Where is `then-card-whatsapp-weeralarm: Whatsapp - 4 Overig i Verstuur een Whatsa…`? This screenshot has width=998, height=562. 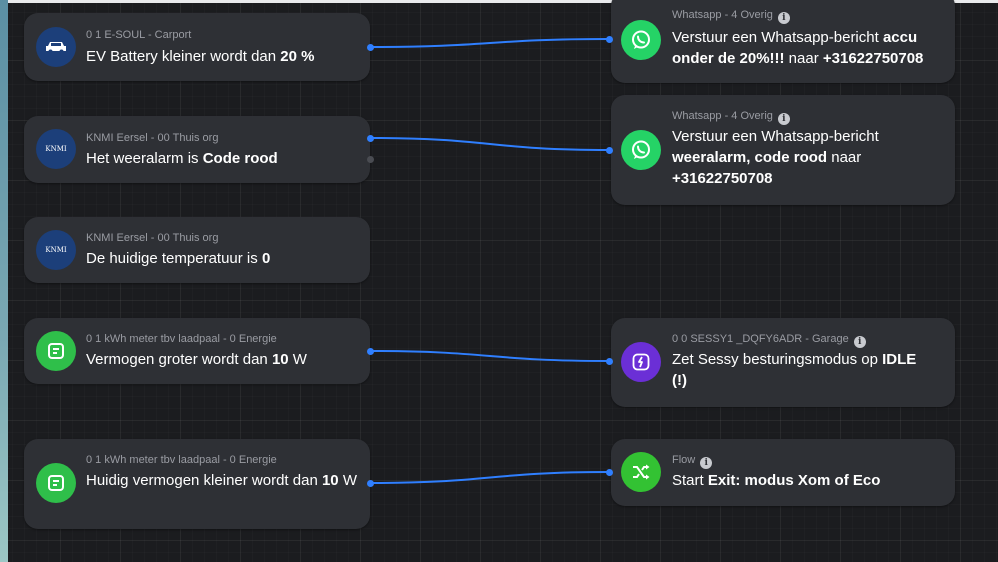
then-card-whatsapp-weeralarm: Whatsapp - 4 Overig i Verstuur een Whatsa… is located at coordinates (783, 150).